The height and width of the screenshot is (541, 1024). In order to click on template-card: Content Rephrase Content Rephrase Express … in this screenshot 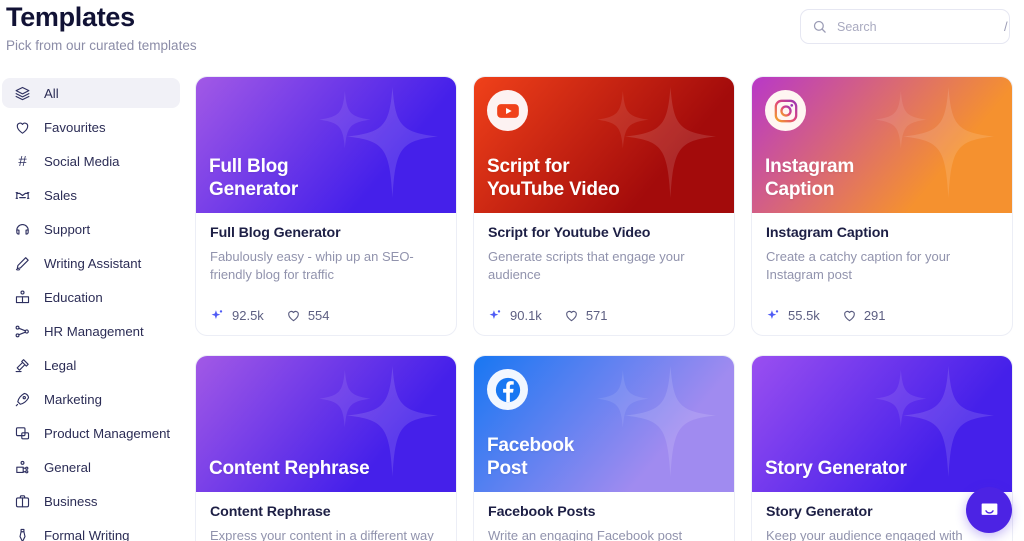, I will do `click(326, 448)`.